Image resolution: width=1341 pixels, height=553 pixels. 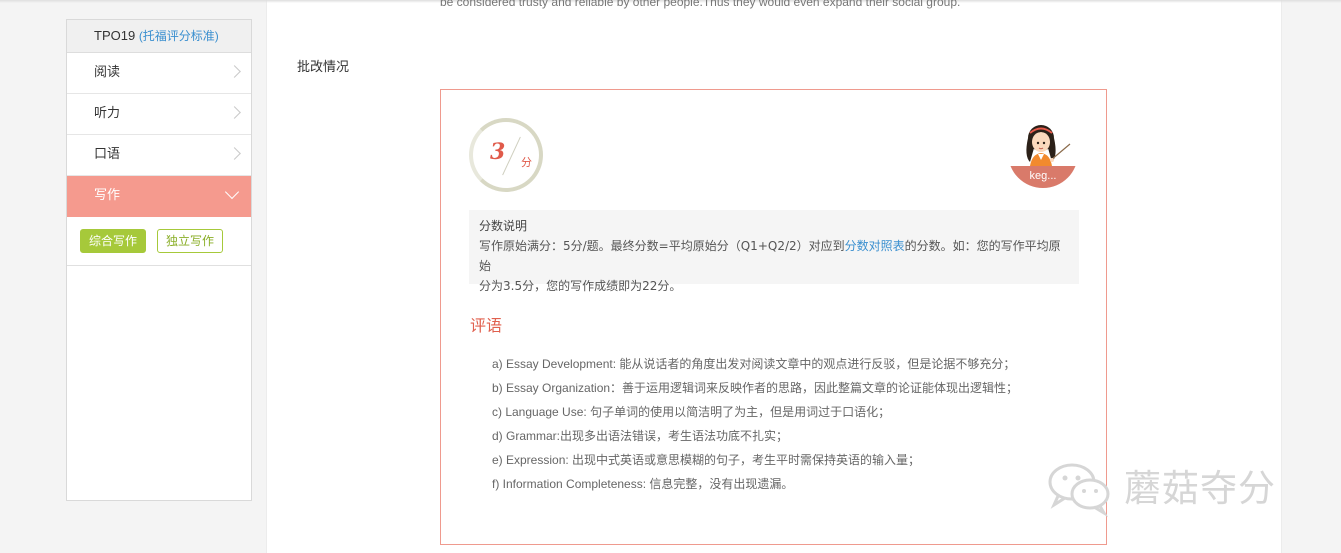 I want to click on scoring-standard-link: (托福评分标准), so click(x=179, y=36).